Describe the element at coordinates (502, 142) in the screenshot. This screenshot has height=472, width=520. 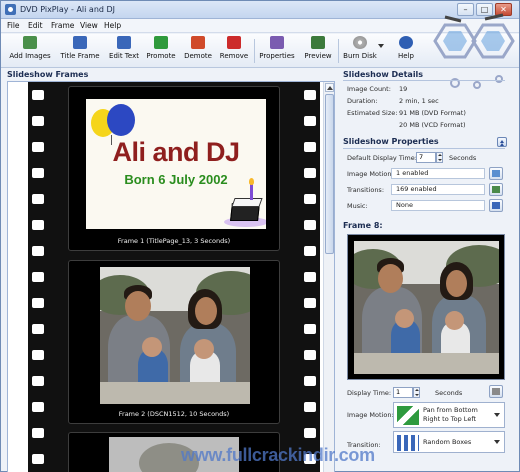
I see `collapse-icon` at that location.